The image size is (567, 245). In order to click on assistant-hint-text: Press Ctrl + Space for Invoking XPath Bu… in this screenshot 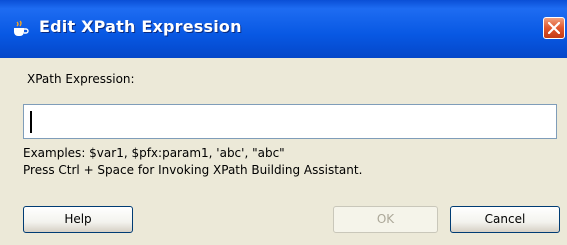, I will do `click(193, 170)`.